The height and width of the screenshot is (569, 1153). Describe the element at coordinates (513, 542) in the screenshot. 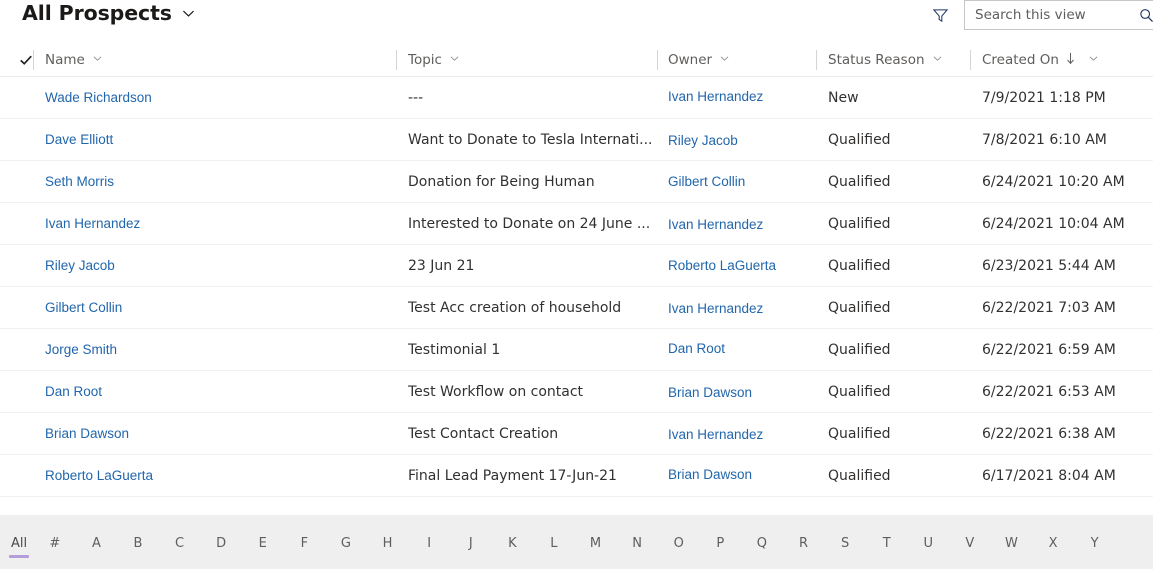

I see `alpha-filter-k: K` at that location.